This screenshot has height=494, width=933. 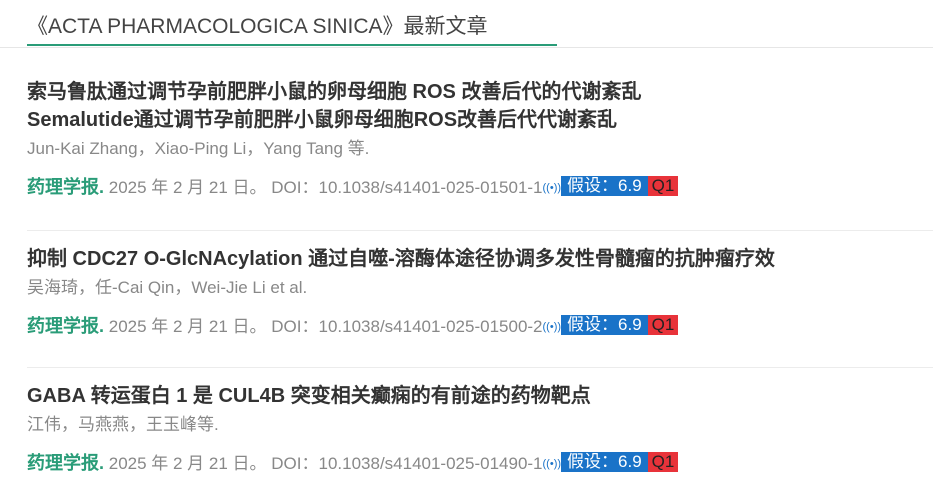 I want to click on article-authors: 江伟，马燕燕，王玉峰等., so click(x=123, y=424).